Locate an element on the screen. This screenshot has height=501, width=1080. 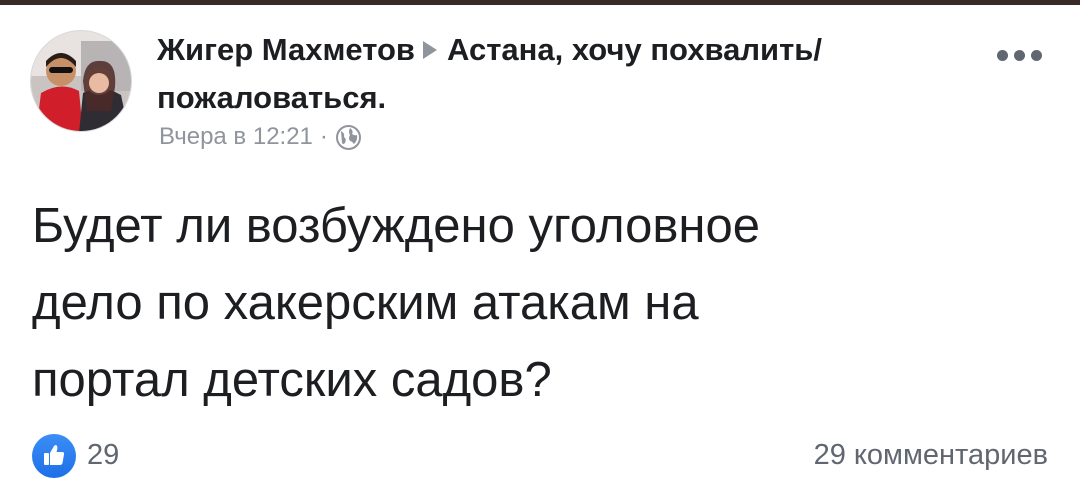
top-border is located at coordinates (540, 2).